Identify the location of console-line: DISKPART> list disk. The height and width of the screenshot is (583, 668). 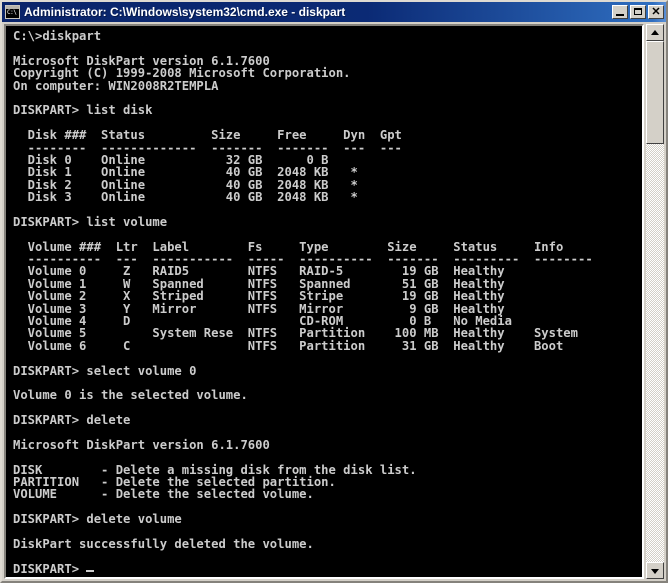
(83, 110).